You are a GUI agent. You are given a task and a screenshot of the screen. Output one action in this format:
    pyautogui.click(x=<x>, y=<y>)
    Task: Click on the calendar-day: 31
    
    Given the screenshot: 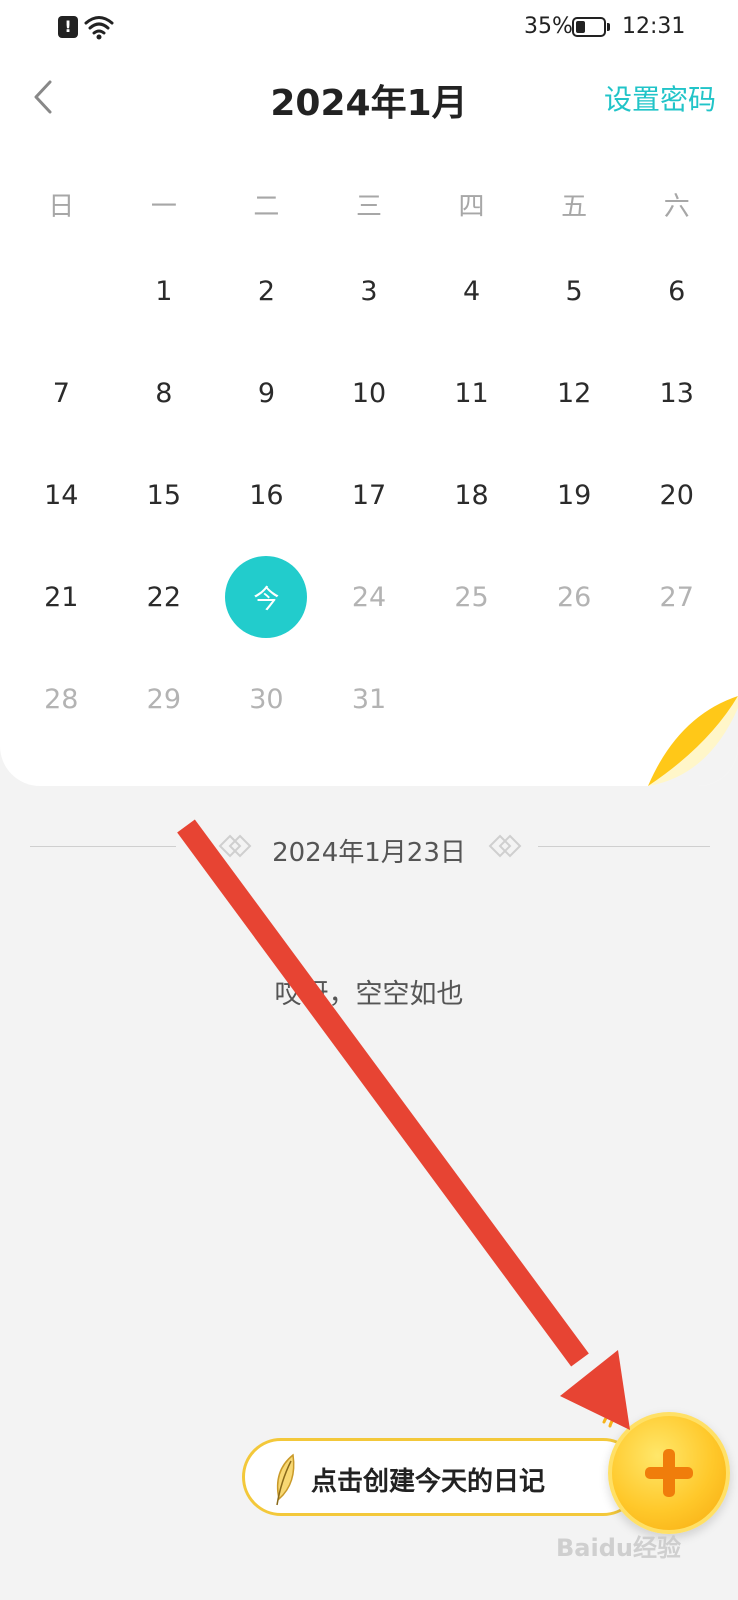 What is the action you would take?
    pyautogui.click(x=369, y=699)
    